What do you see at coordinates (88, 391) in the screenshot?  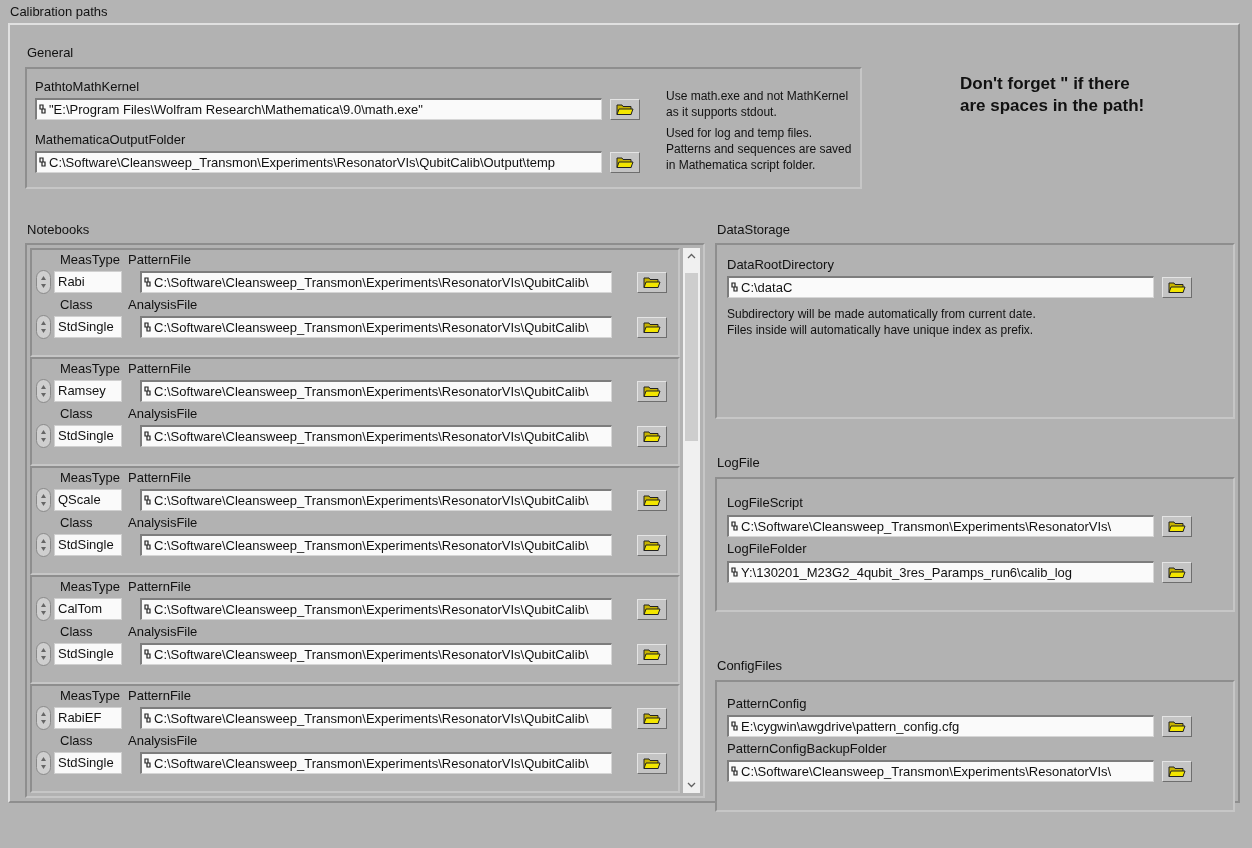 I see `ring-field: Ramsey` at bounding box center [88, 391].